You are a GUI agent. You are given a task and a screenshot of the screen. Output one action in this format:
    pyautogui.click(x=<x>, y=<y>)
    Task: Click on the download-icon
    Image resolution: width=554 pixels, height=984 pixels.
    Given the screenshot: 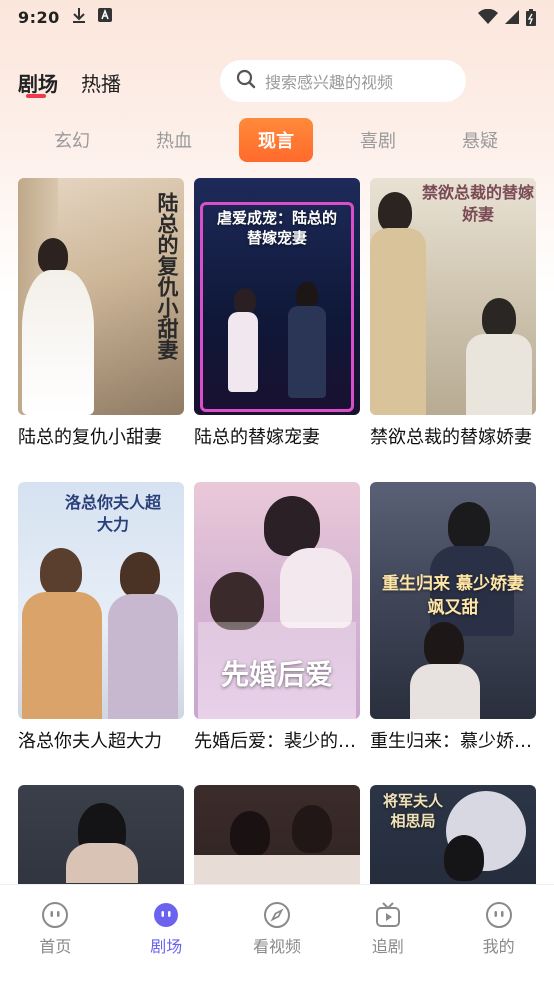 What is the action you would take?
    pyautogui.click(x=79, y=17)
    